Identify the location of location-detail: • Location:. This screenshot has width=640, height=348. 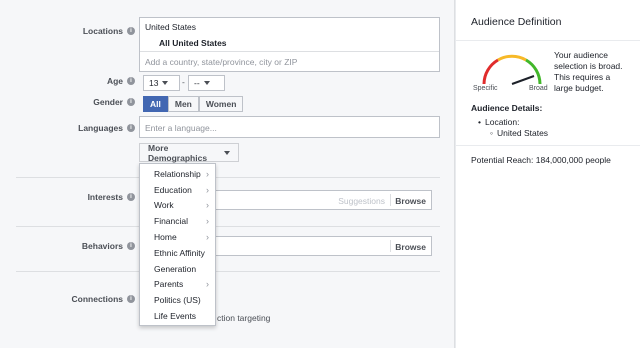
(499, 122).